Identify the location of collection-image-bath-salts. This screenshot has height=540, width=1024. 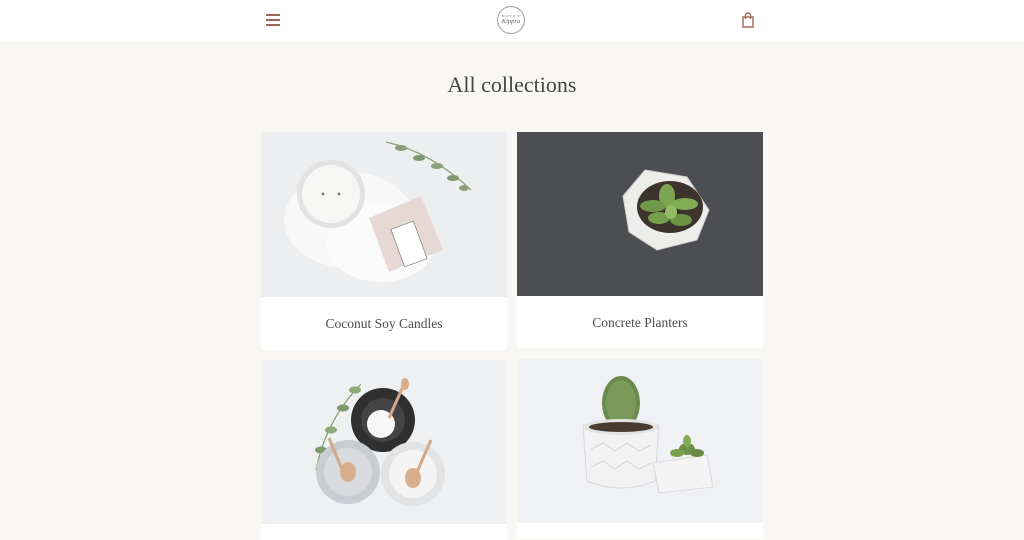
(384, 442).